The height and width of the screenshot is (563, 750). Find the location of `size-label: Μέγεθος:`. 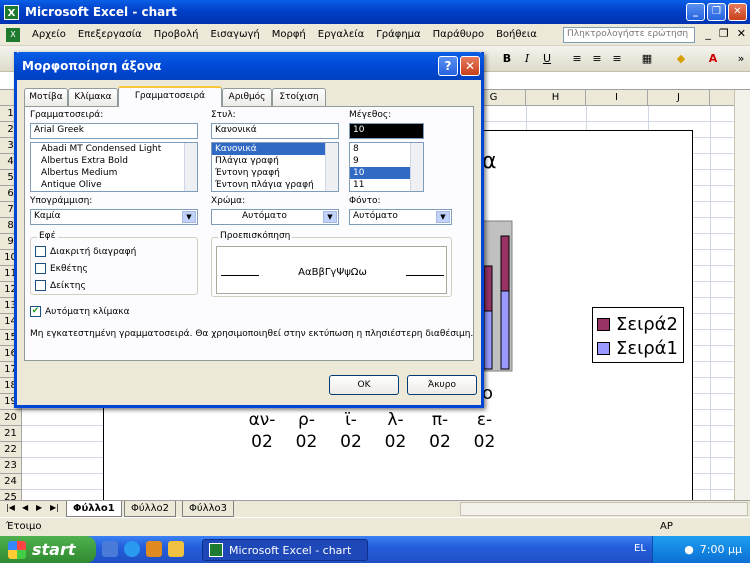

size-label: Μέγεθος: is located at coordinates (370, 115).